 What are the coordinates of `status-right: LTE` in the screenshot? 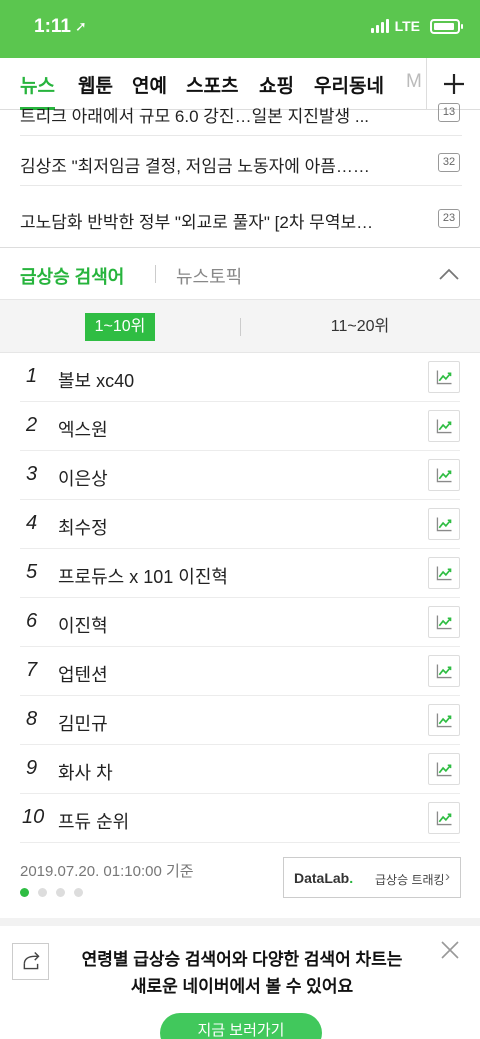 It's located at (416, 26).